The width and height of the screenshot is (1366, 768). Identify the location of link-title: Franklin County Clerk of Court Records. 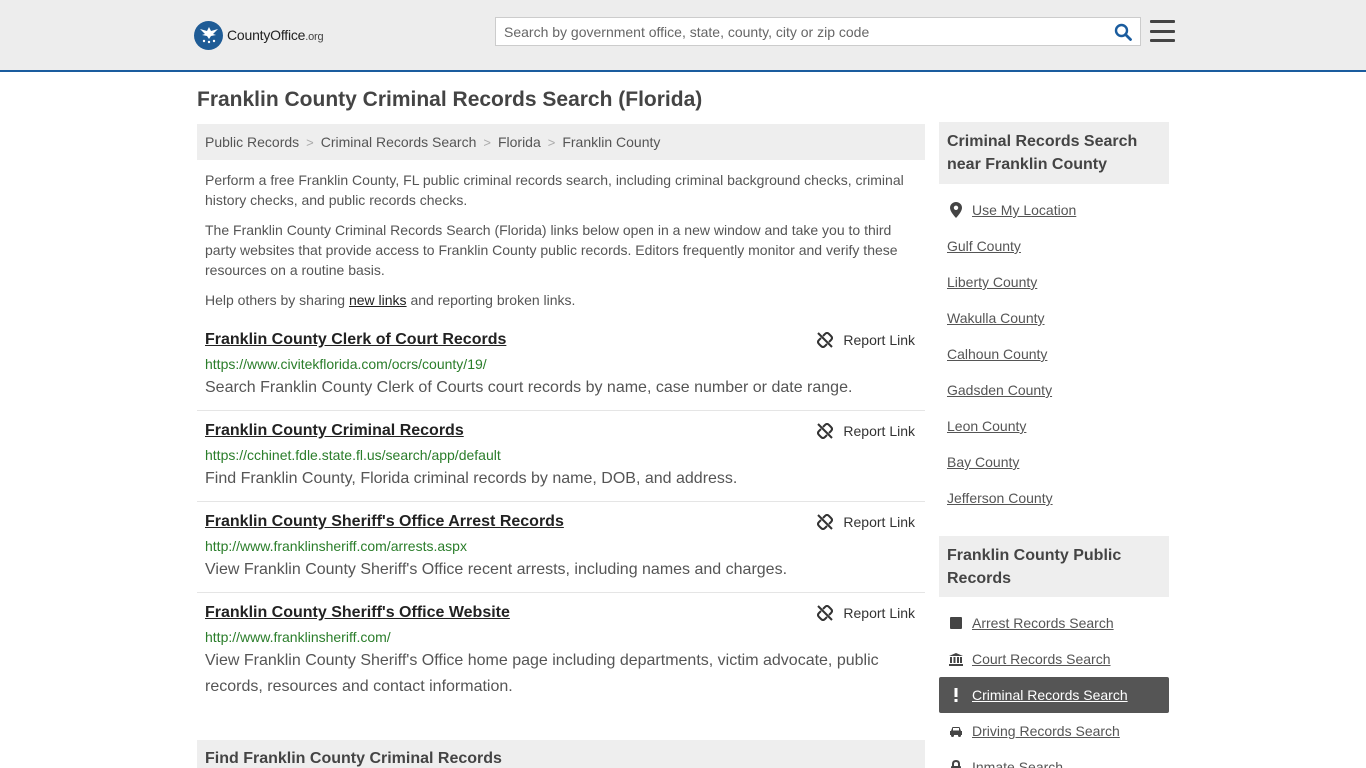
(355, 340).